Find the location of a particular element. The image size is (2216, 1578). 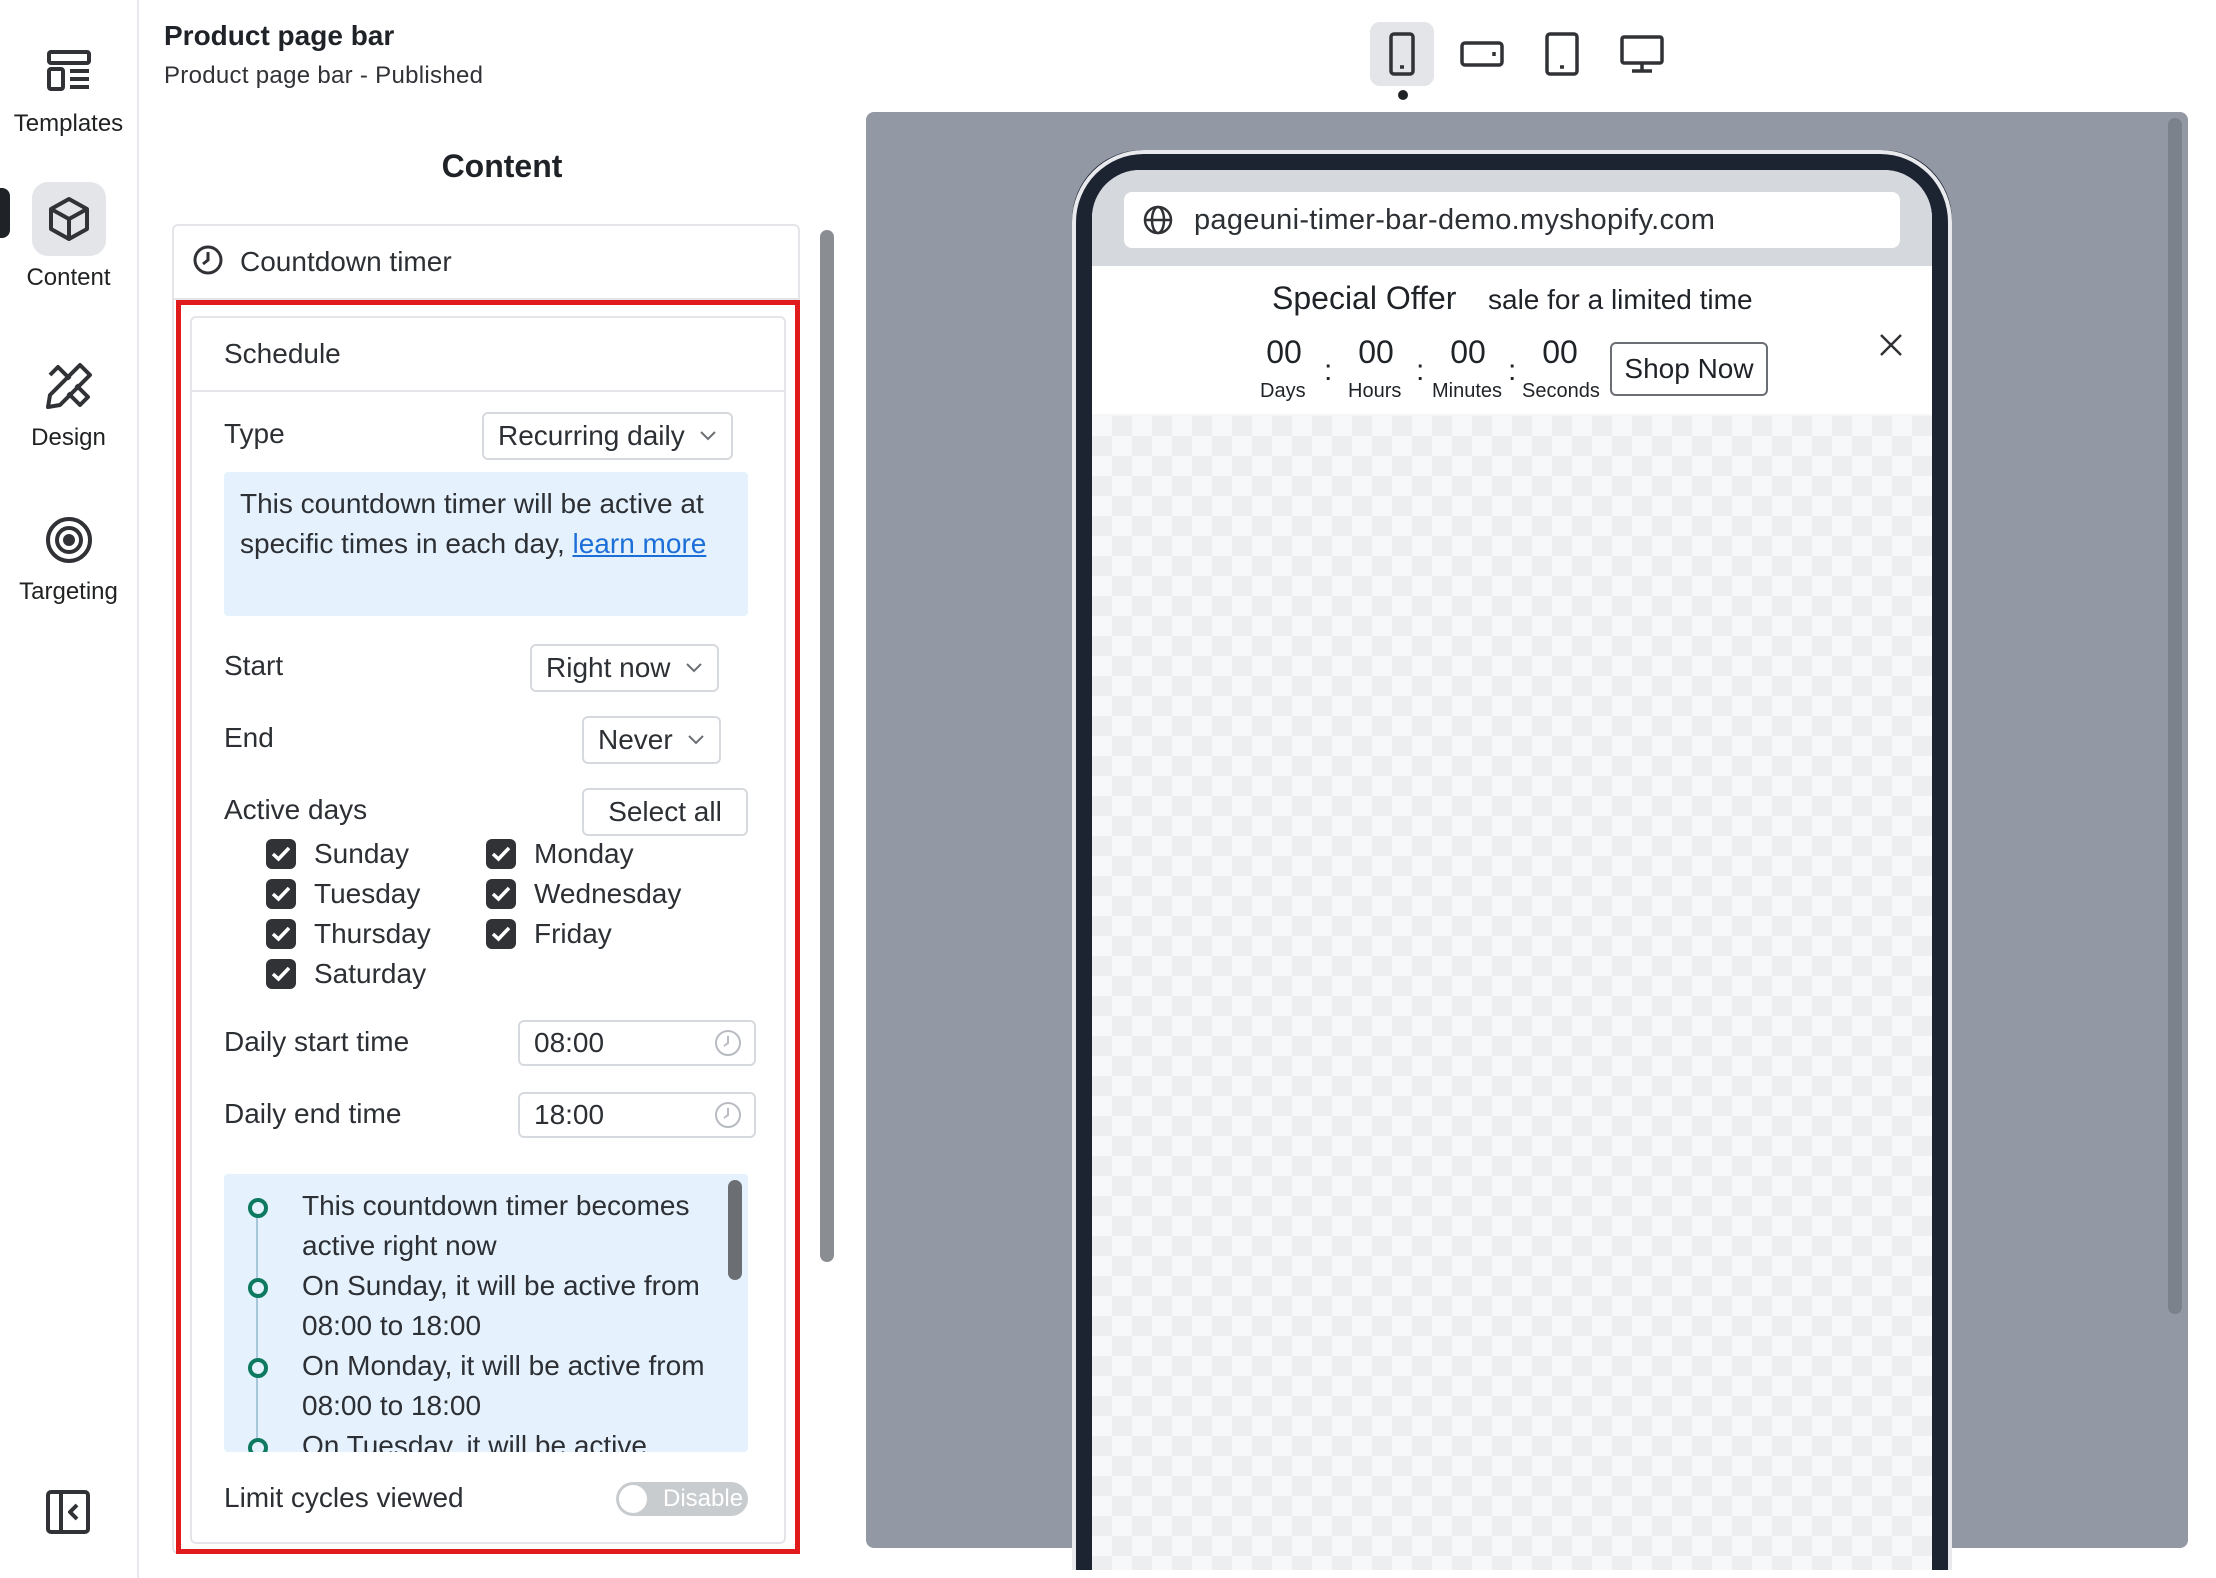

target-icon is located at coordinates (69, 540).